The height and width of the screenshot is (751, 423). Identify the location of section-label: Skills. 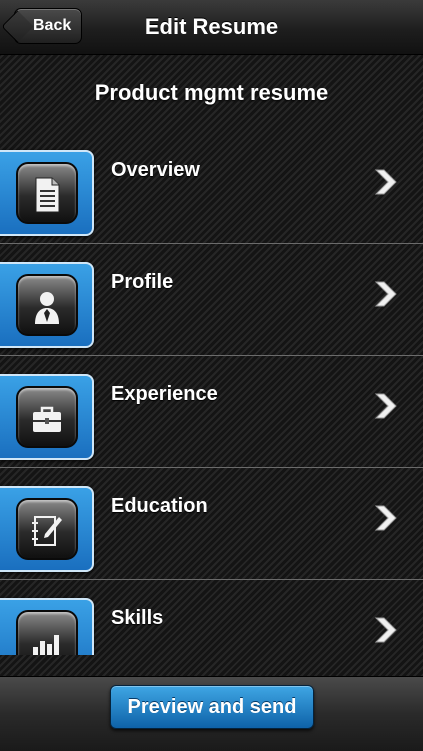
(137, 618).